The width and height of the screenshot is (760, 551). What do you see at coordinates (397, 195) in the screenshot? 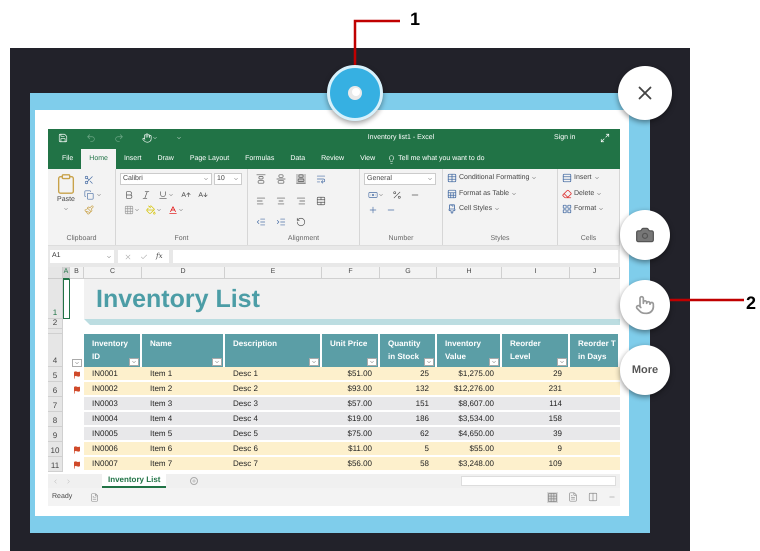
I see `percent-icon` at bounding box center [397, 195].